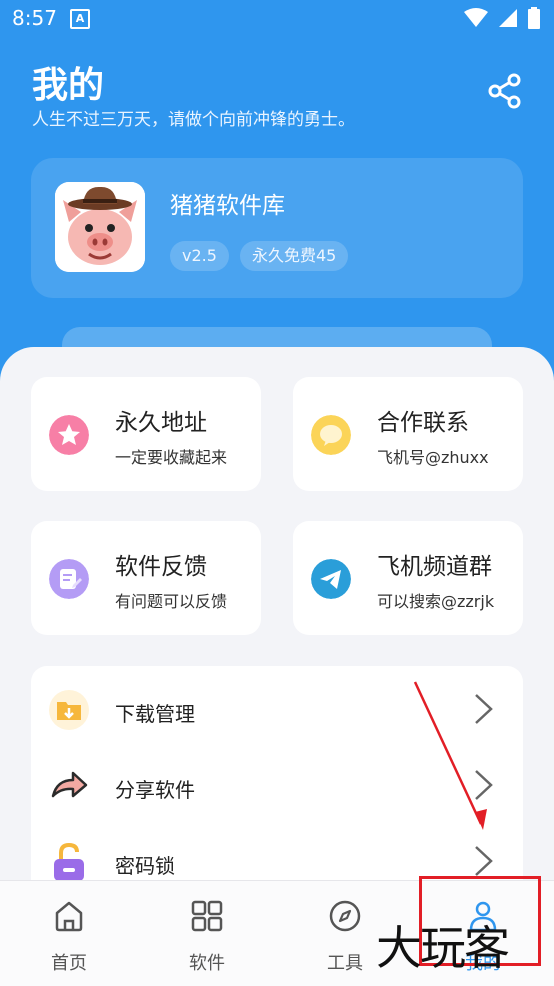  I want to click on share-icon, so click(504, 91).